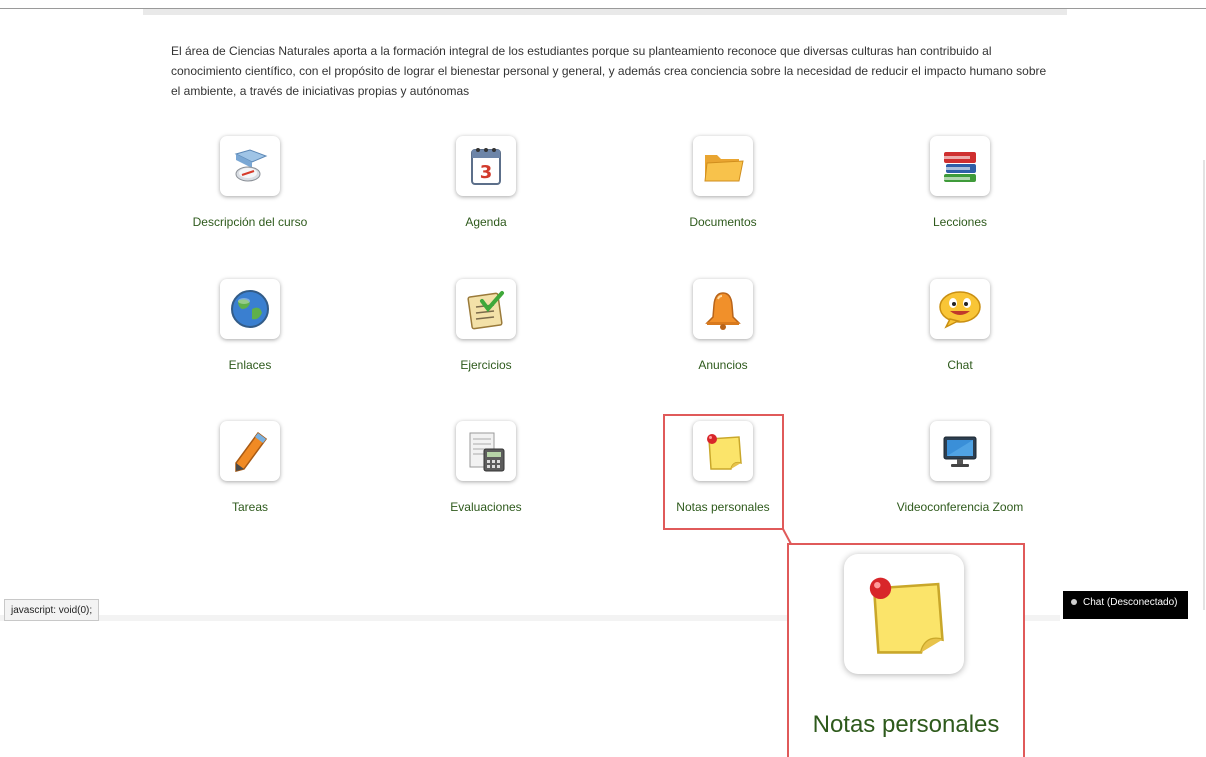  I want to click on chat-widget-label: Chat (Desconectado), so click(1130, 602).